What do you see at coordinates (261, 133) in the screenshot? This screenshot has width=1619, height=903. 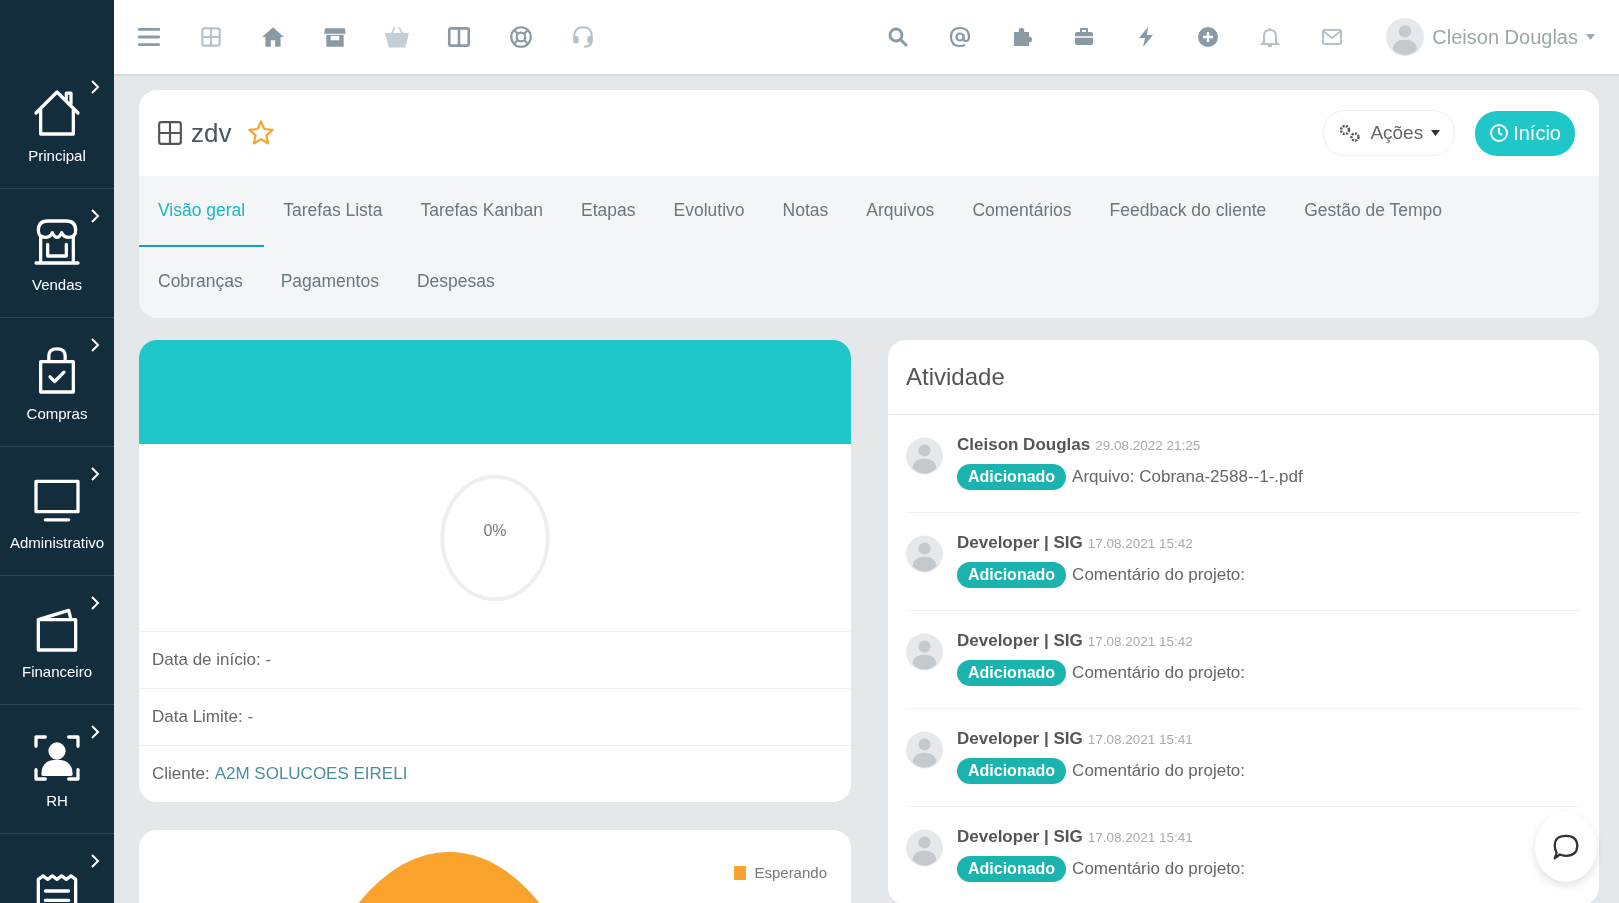 I see `star-icon` at bounding box center [261, 133].